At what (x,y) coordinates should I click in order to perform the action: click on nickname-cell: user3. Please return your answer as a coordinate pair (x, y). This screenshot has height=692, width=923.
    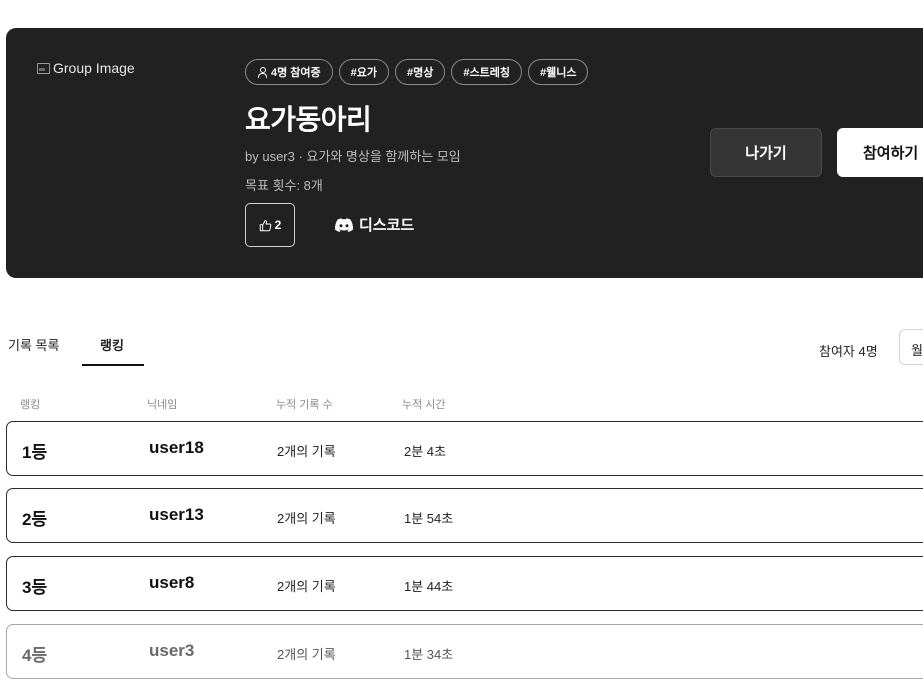
    Looking at the image, I should click on (172, 650).